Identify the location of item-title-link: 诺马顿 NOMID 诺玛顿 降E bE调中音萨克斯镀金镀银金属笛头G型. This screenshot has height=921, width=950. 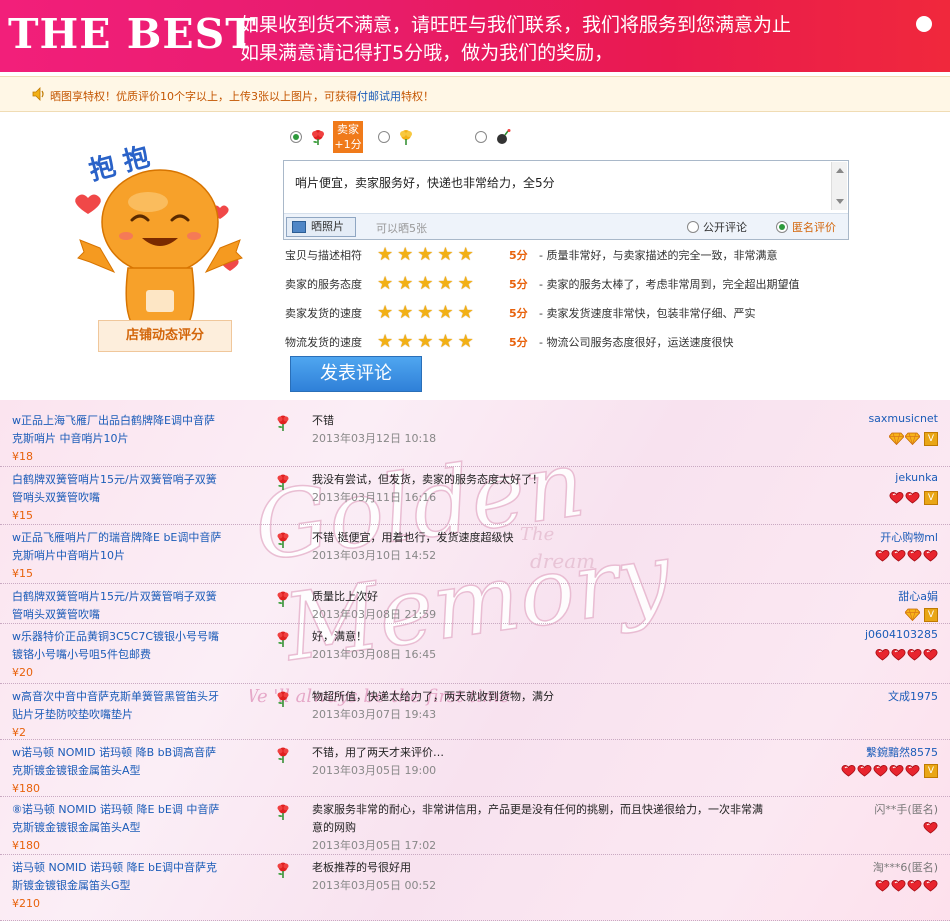
(117, 877).